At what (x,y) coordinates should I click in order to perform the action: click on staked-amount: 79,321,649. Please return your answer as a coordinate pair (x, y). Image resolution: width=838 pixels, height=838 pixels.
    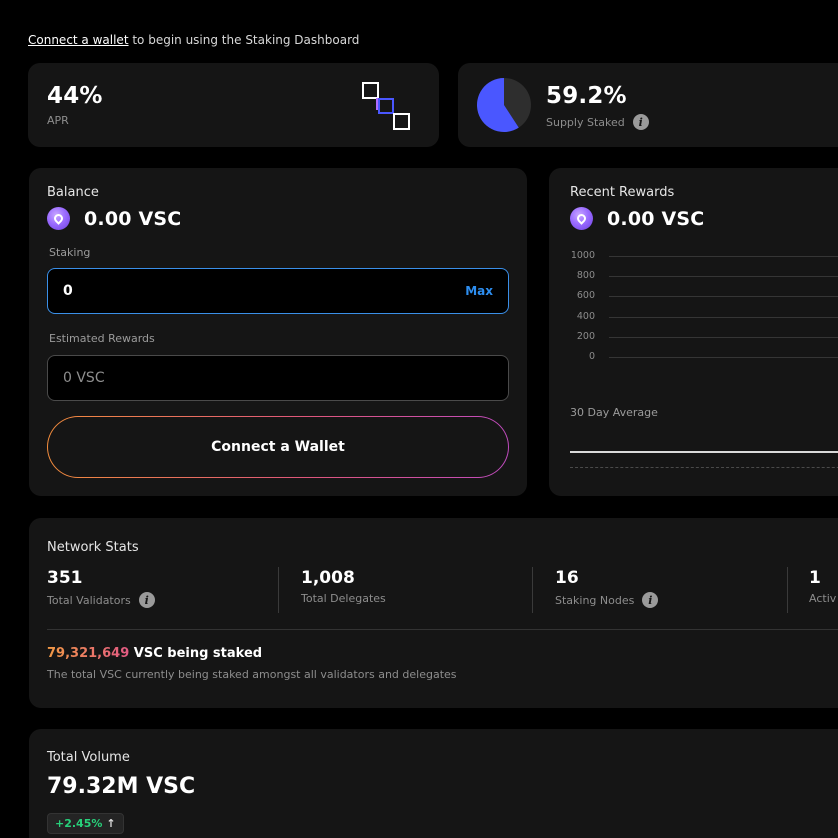
    Looking at the image, I should click on (88, 653).